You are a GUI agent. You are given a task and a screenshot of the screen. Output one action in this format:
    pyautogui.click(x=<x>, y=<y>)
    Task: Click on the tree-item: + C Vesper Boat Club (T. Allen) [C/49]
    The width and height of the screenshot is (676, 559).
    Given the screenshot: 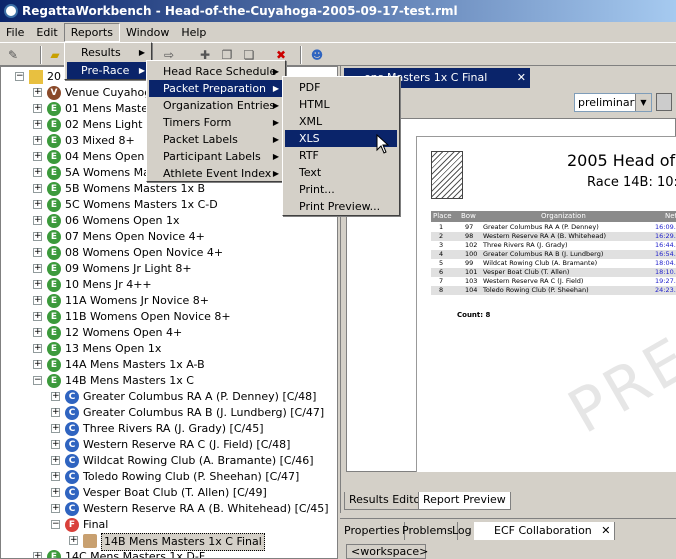 What is the action you would take?
    pyautogui.click(x=169, y=493)
    